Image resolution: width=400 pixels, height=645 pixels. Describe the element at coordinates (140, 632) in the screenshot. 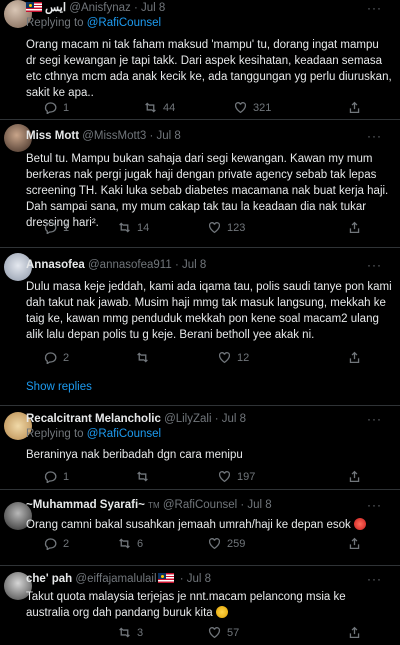

I see `retweet-count: 3` at that location.